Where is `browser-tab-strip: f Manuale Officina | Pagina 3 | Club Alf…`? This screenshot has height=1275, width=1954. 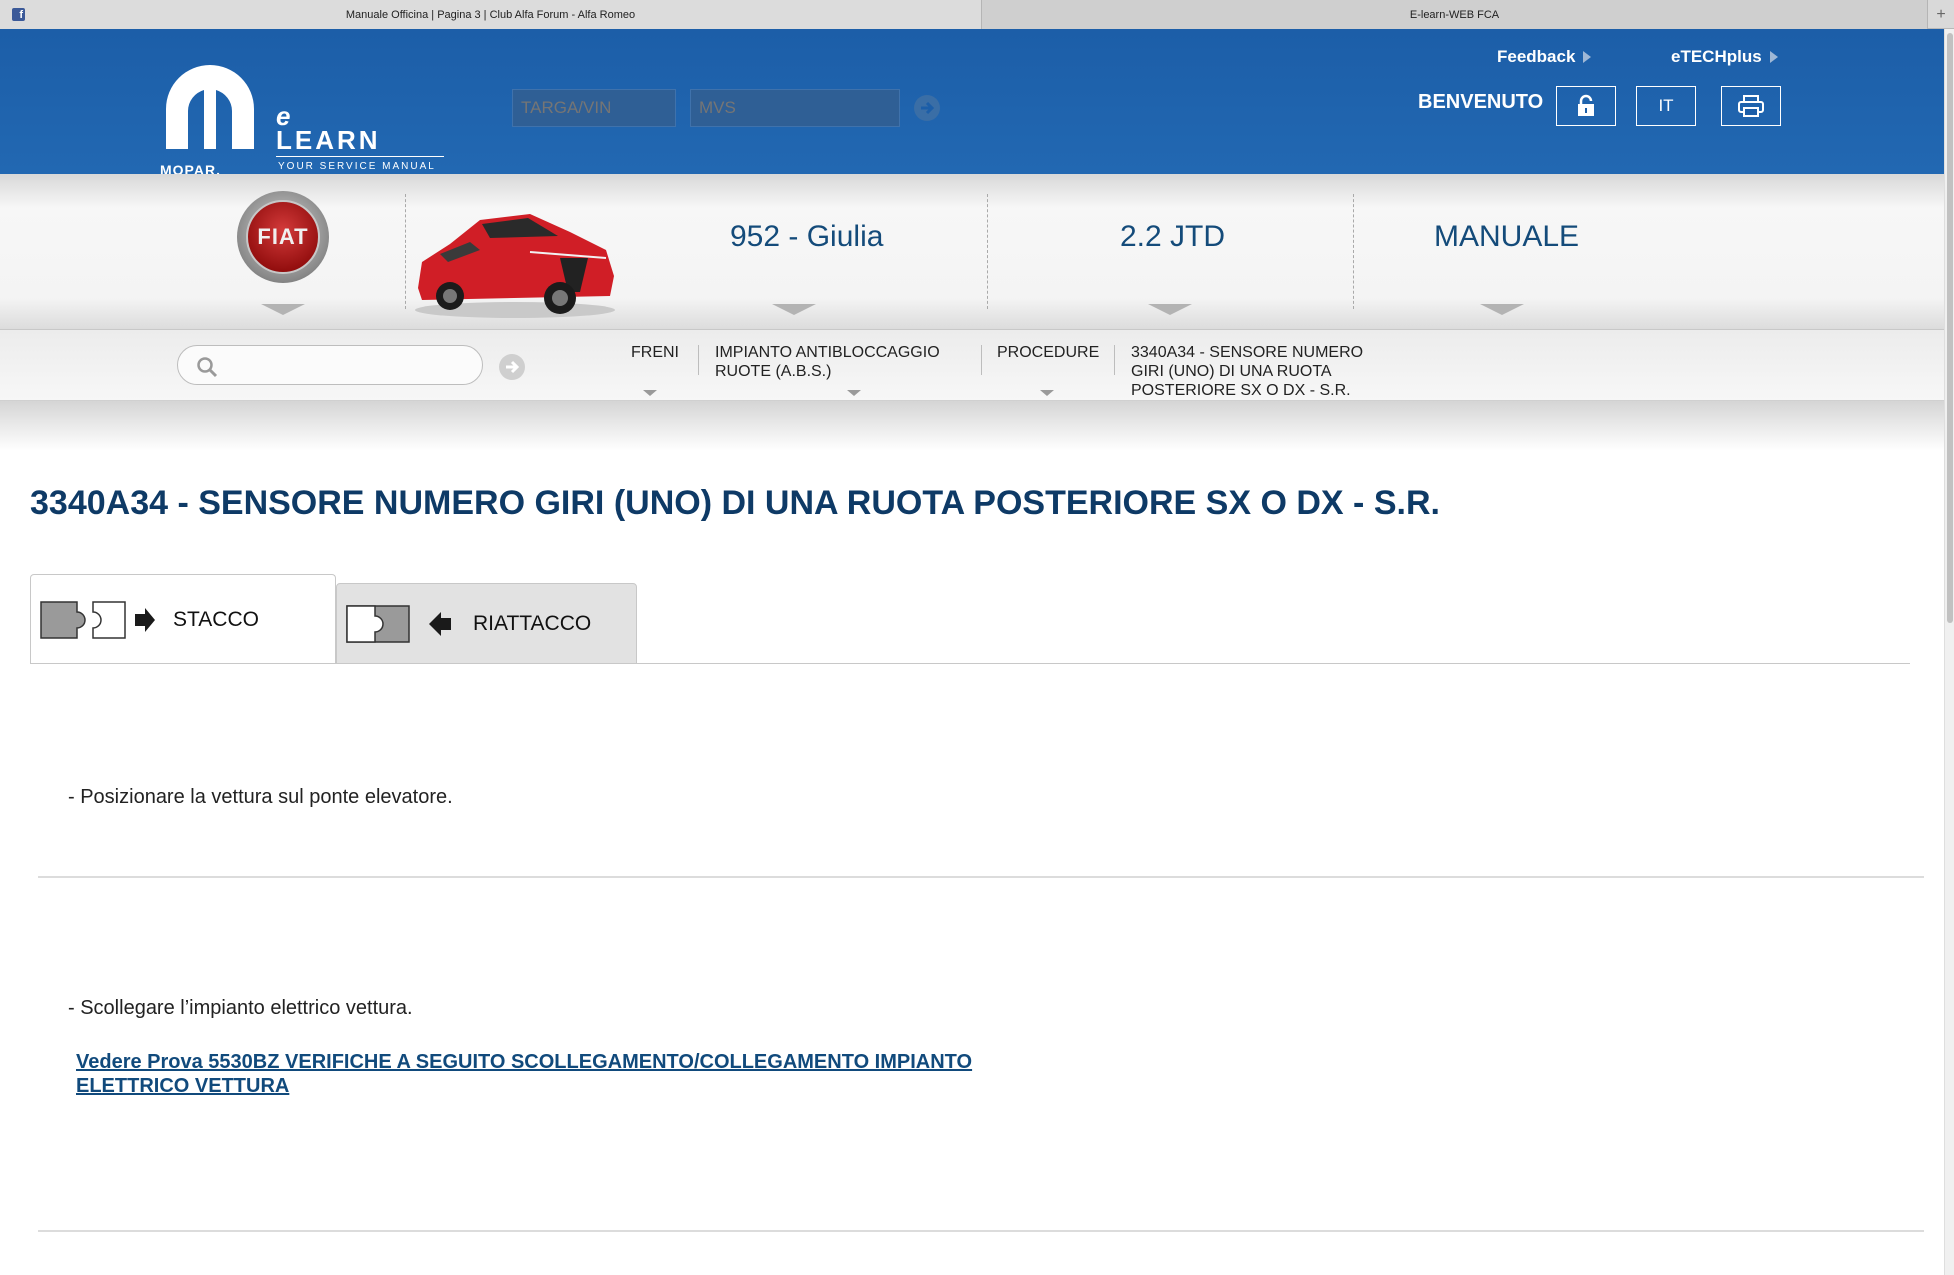 browser-tab-strip: f Manuale Officina | Pagina 3 | Club Alf… is located at coordinates (977, 14).